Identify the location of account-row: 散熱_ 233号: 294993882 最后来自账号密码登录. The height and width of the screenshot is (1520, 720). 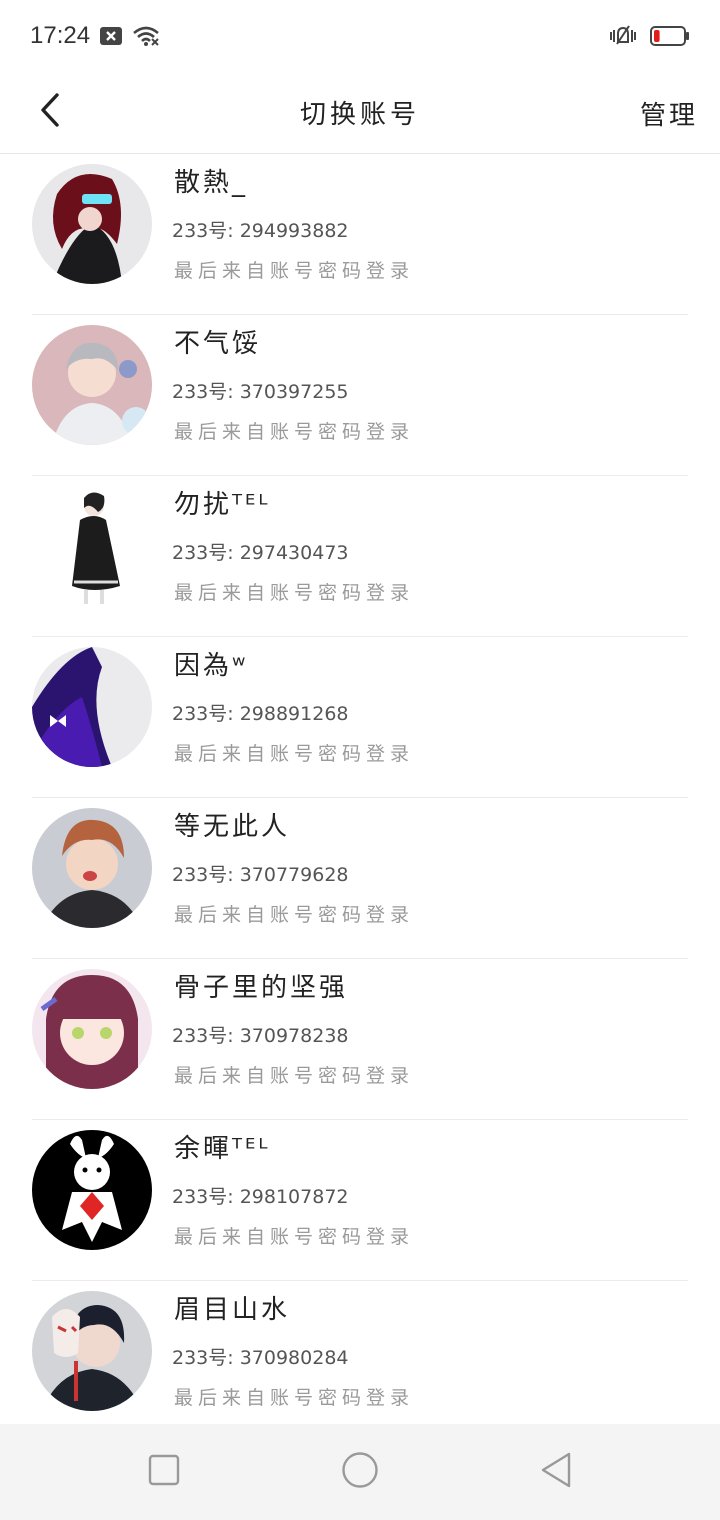
(360, 234).